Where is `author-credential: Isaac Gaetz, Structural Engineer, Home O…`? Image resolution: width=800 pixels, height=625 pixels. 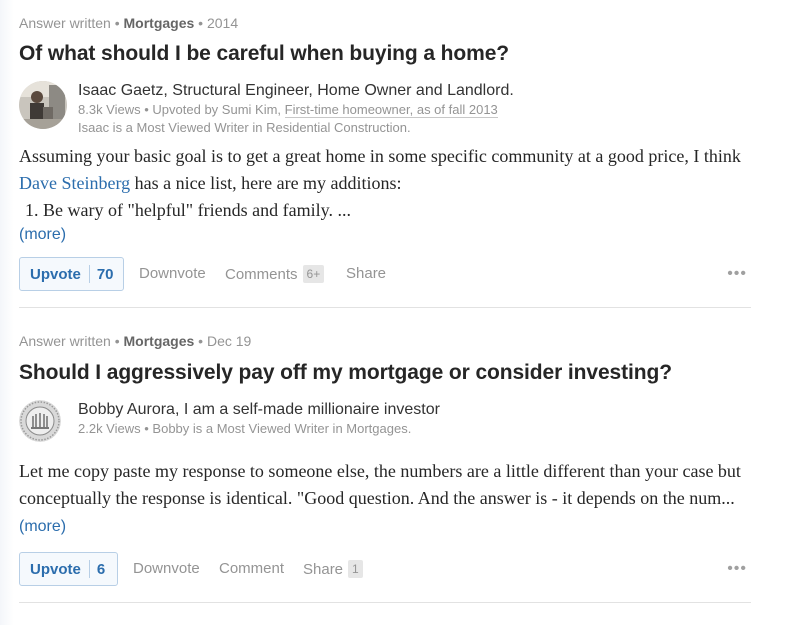 author-credential: Isaac Gaetz, Structural Engineer, Home O… is located at coordinates (414, 91).